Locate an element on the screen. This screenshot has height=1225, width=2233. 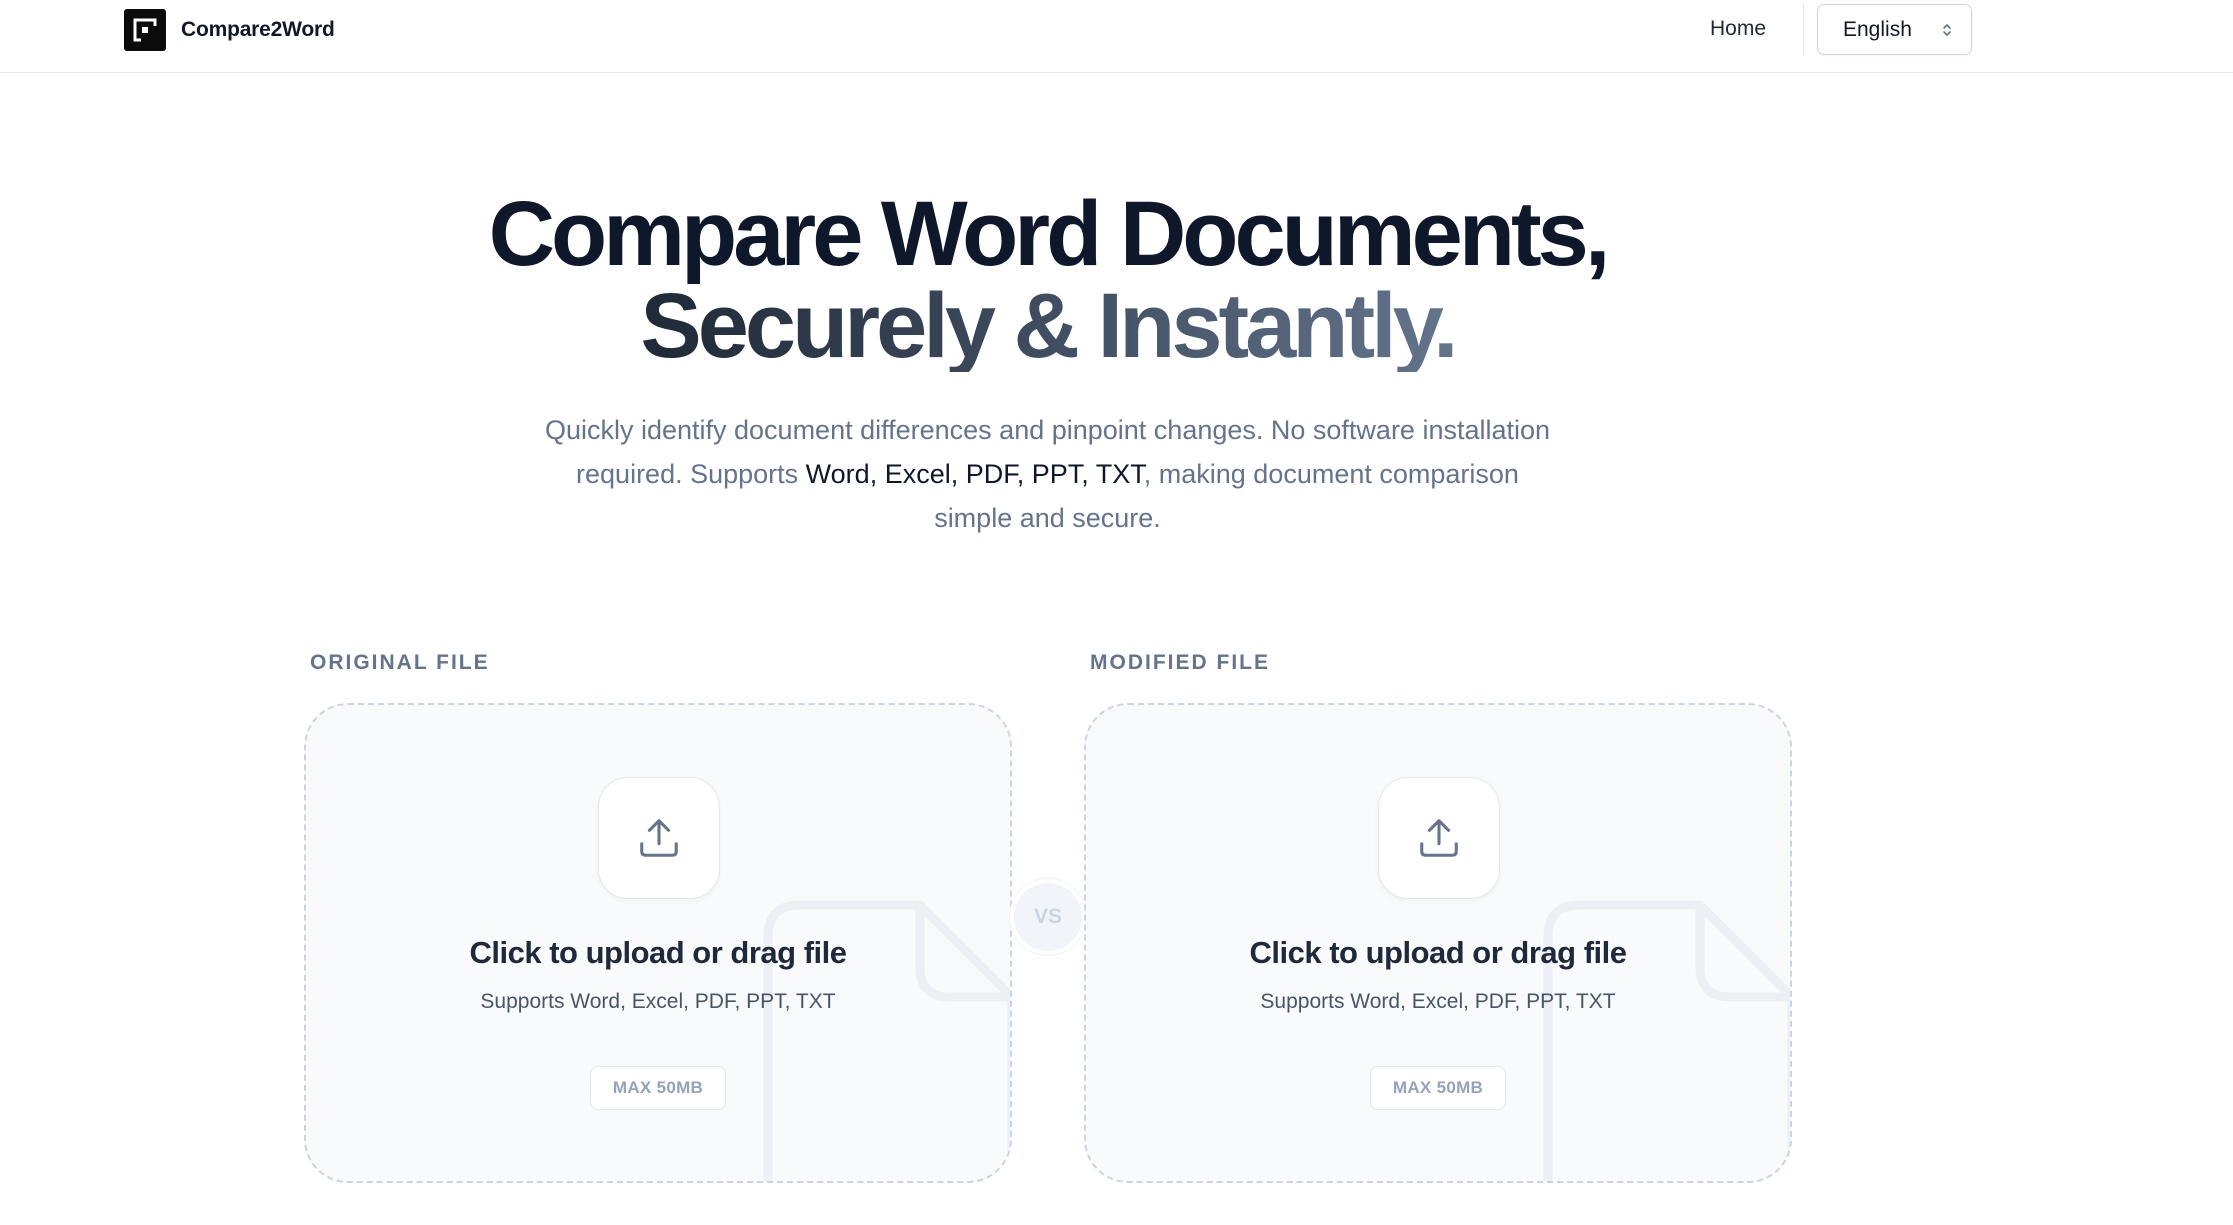
brand-name: Compare2Word is located at coordinates (258, 29).